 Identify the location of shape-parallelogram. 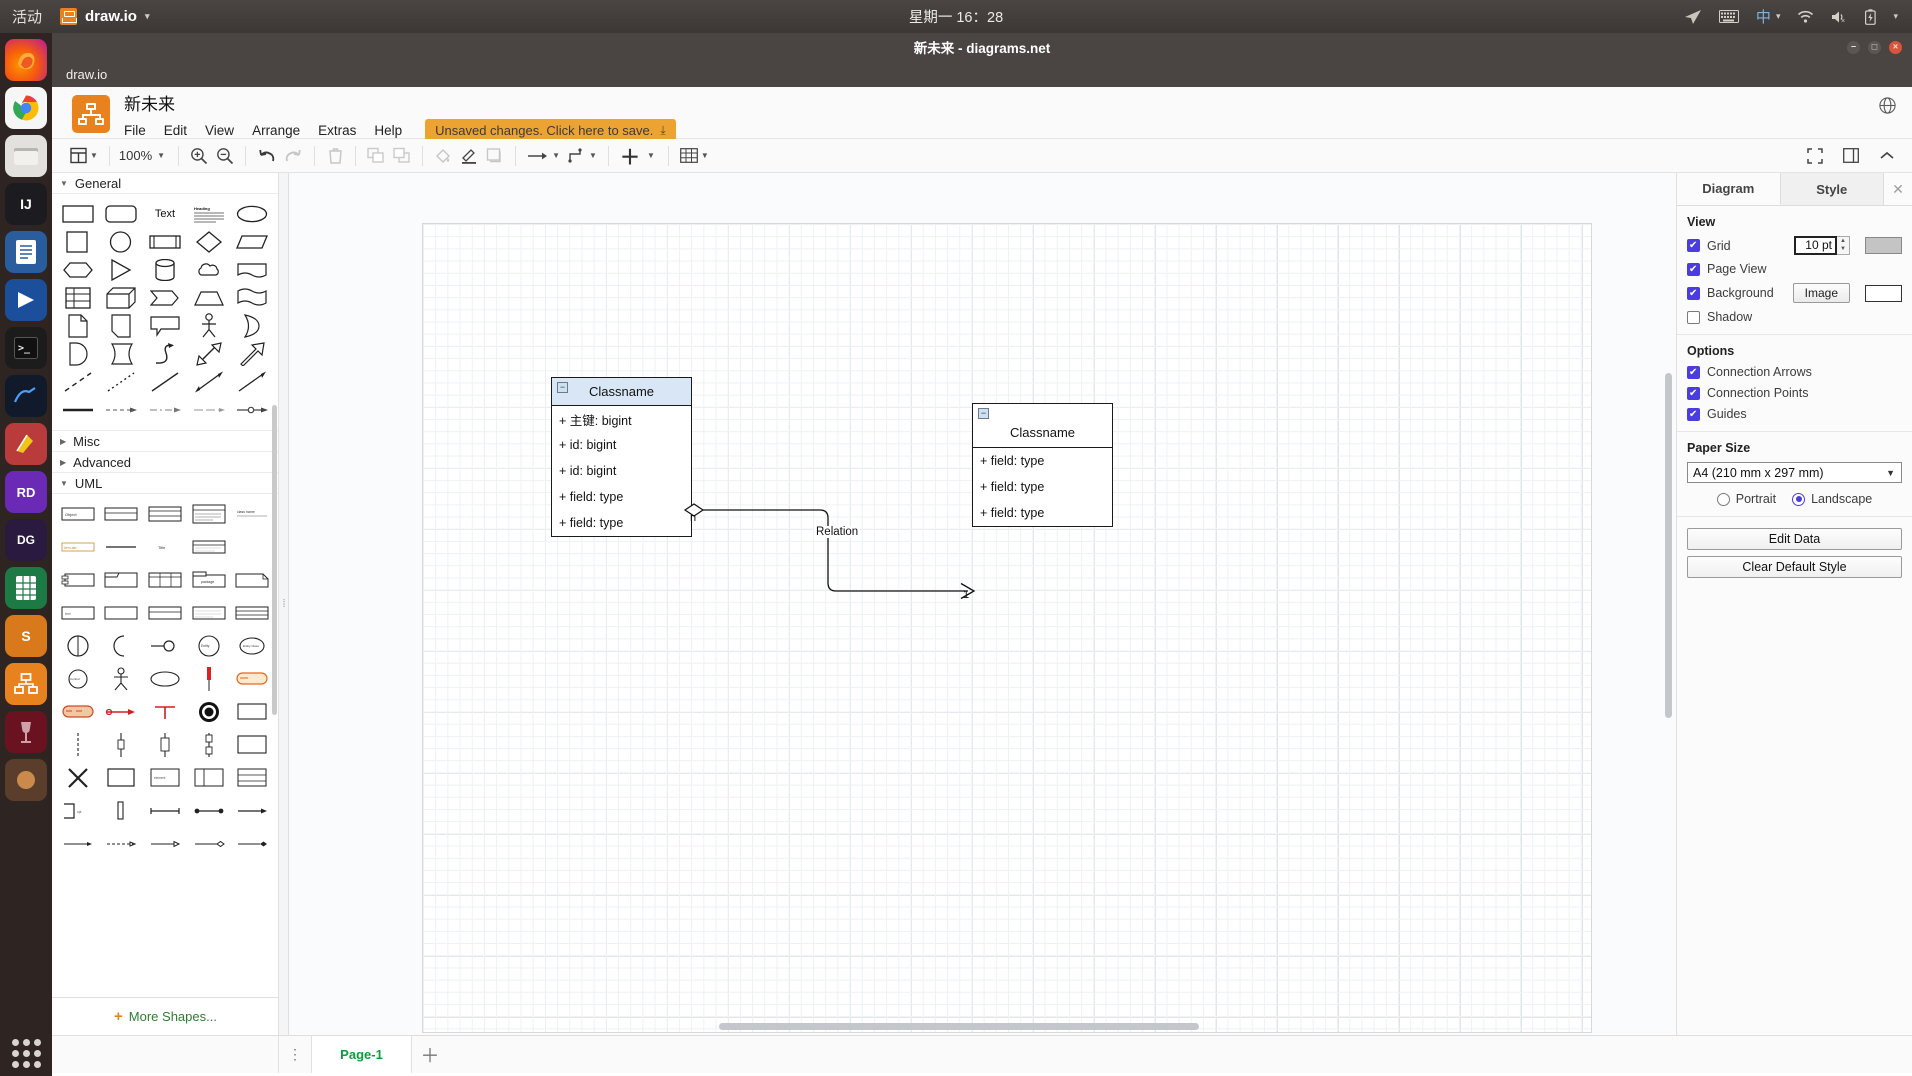
(252, 242).